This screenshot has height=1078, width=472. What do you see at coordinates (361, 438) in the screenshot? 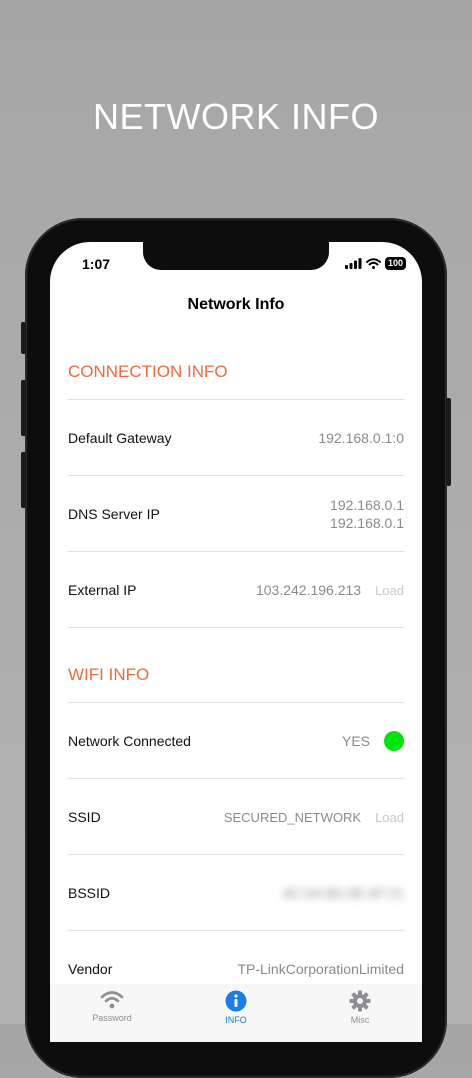
I see `default-gateway-value: 192.168.0.1:0` at bounding box center [361, 438].